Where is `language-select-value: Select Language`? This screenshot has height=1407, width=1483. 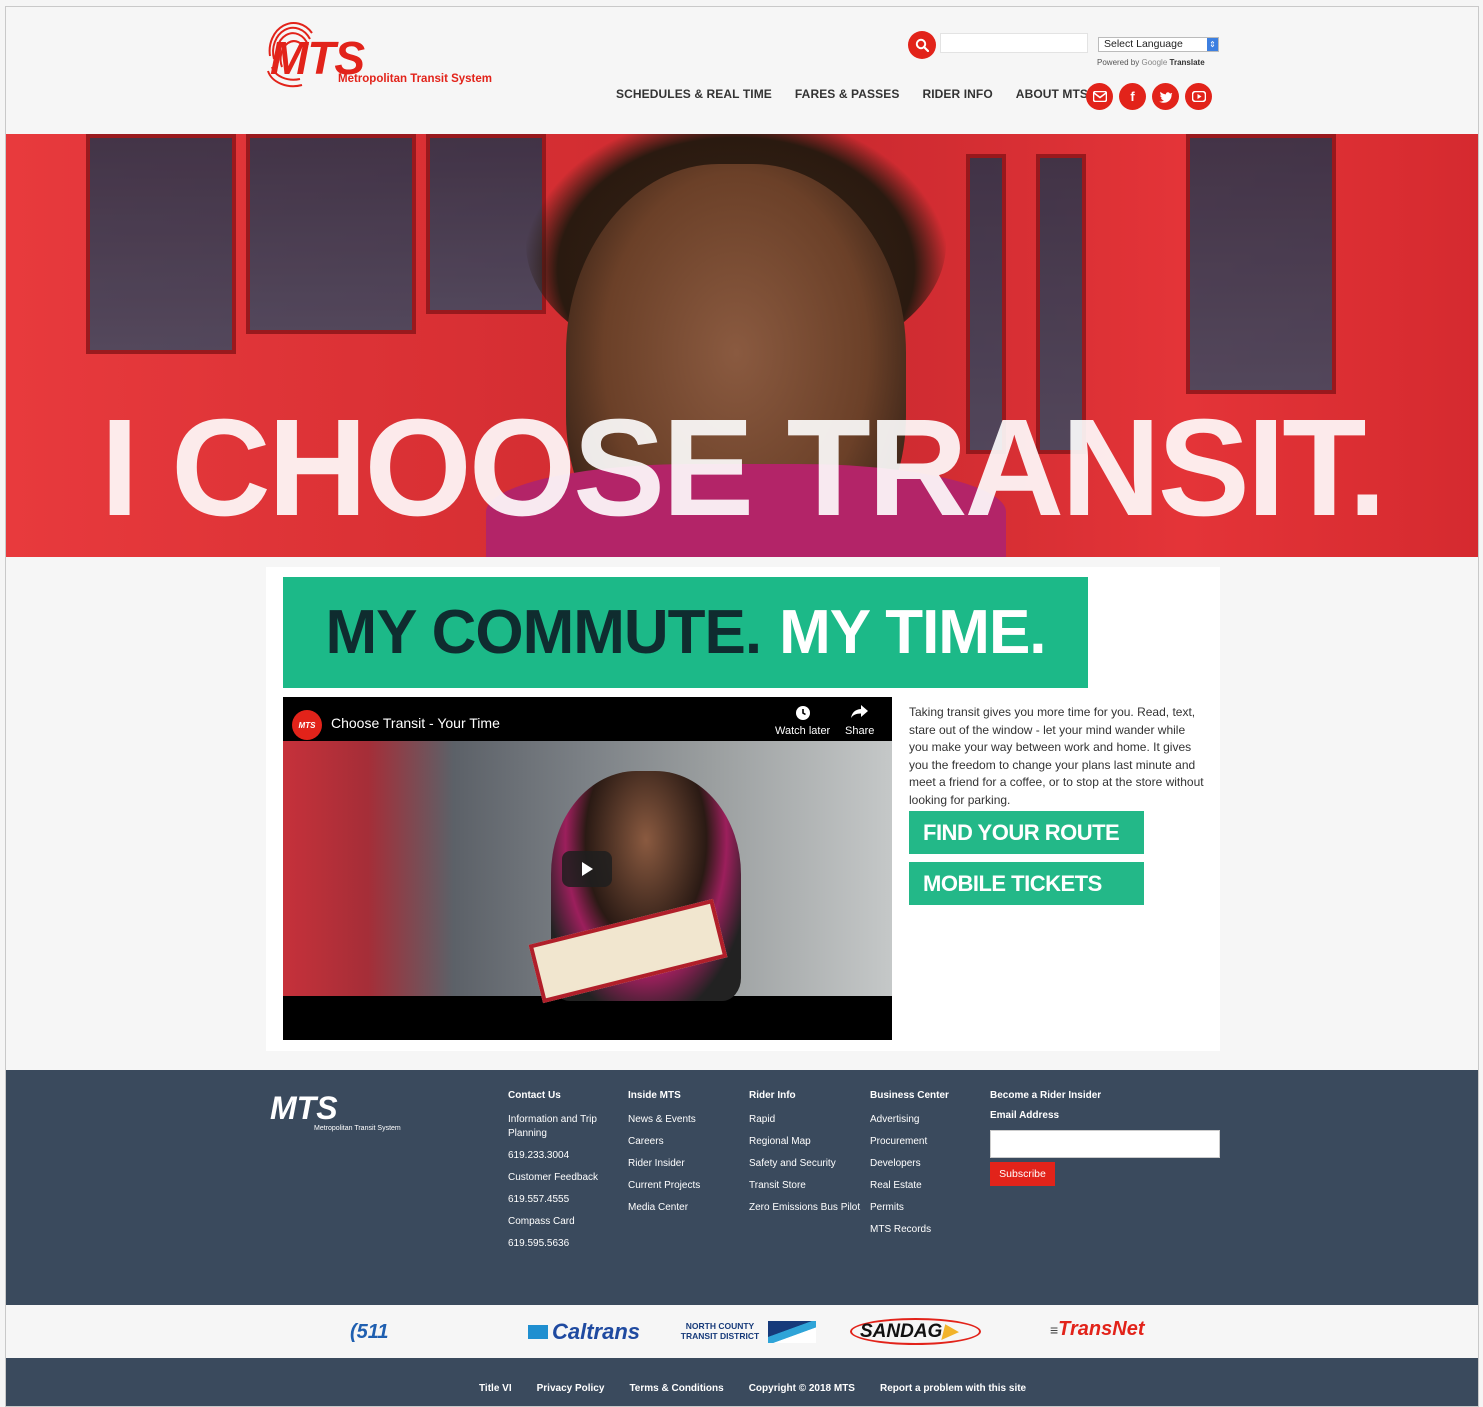 language-select-value: Select Language is located at coordinates (1143, 44).